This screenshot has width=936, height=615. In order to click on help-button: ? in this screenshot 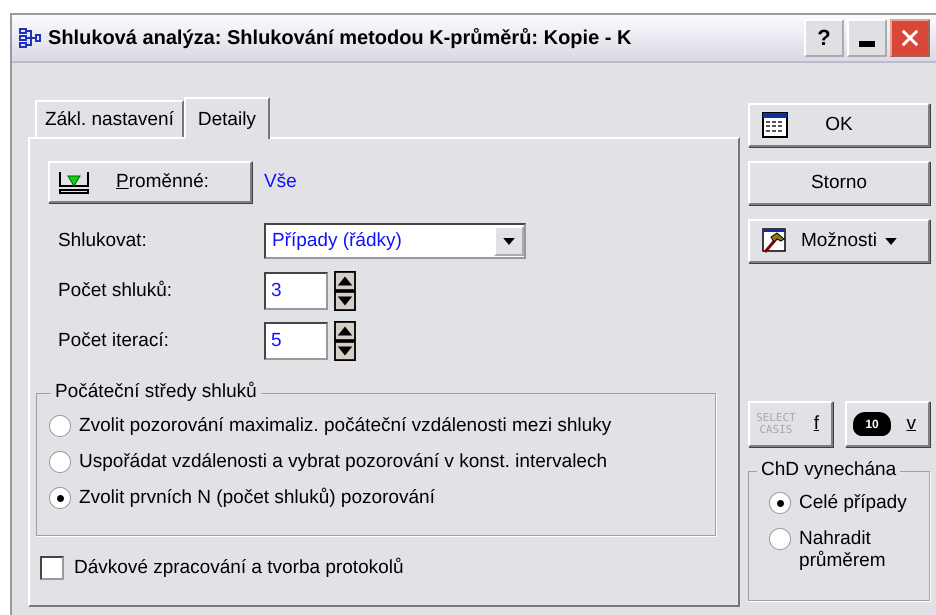, I will do `click(824, 38)`.